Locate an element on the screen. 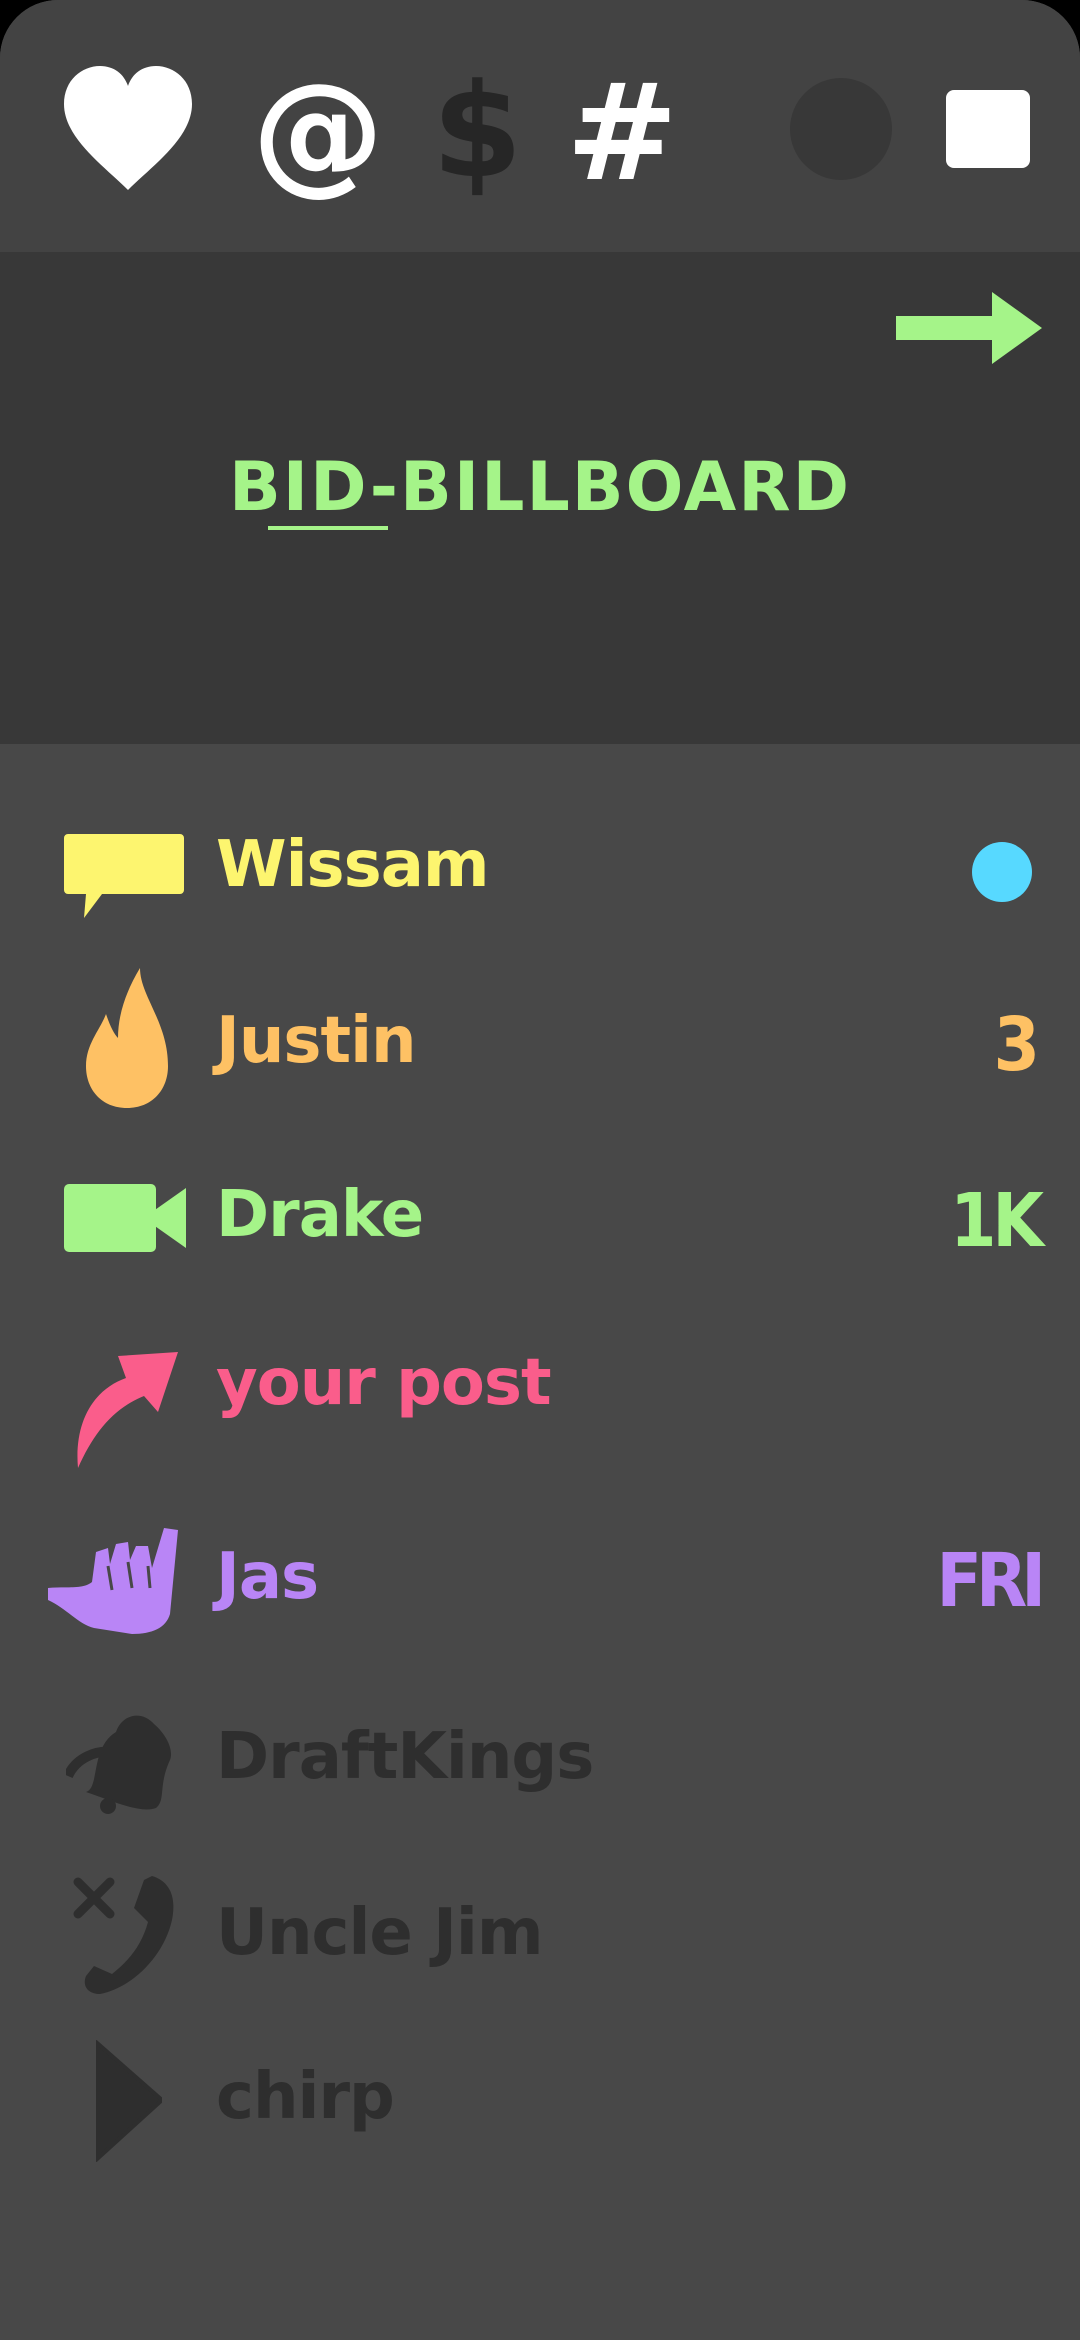 The height and width of the screenshot is (2340, 1080). bell-icon is located at coordinates (121, 1760).